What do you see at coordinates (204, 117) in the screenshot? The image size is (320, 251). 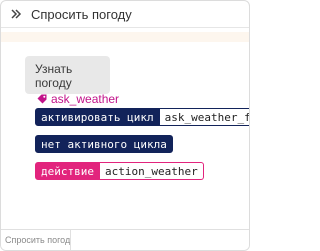 I see `step-value: ask_weather_form` at bounding box center [204, 117].